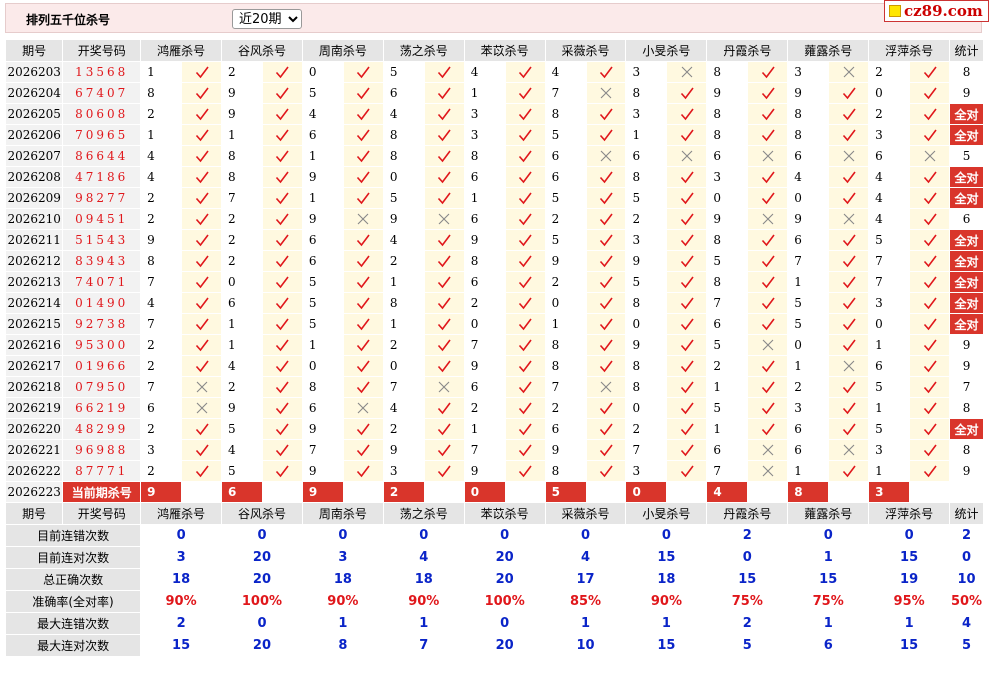 Image resolution: width=989 pixels, height=680 pixels. I want to click on summary-value: 3, so click(181, 557).